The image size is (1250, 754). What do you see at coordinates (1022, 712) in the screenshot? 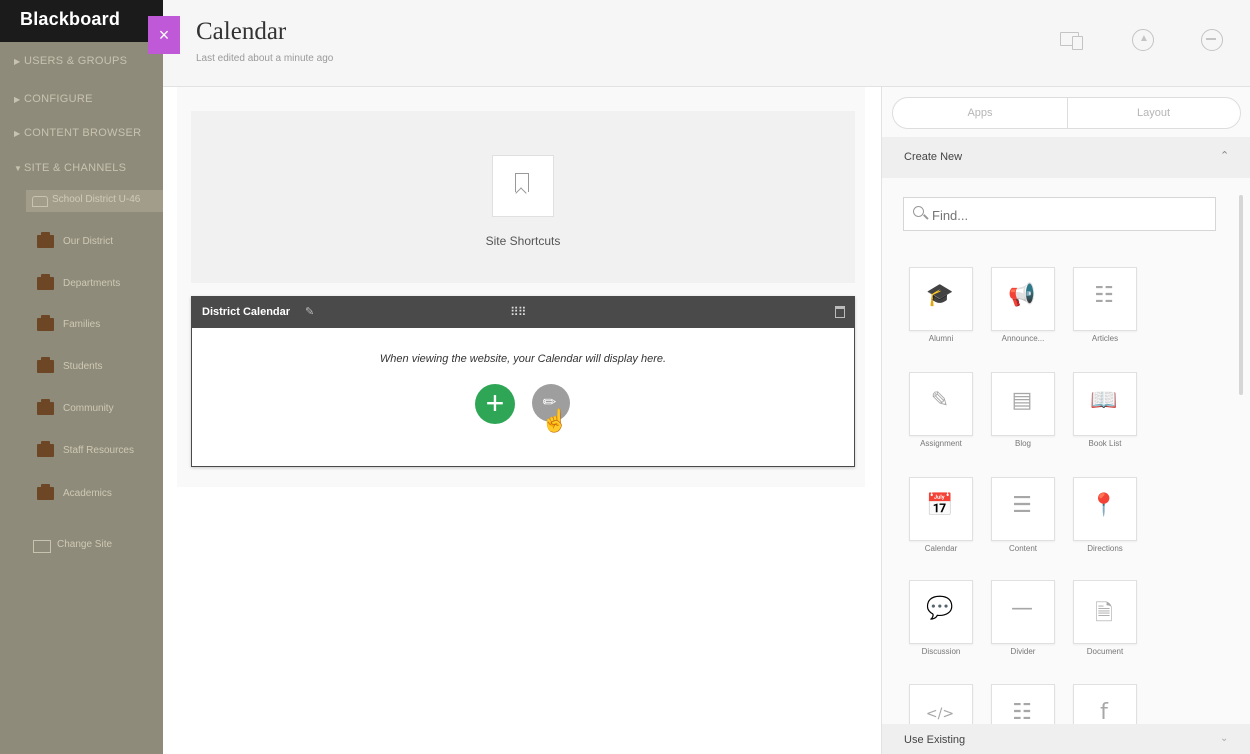
I see `form-icon: ☷` at bounding box center [1022, 712].